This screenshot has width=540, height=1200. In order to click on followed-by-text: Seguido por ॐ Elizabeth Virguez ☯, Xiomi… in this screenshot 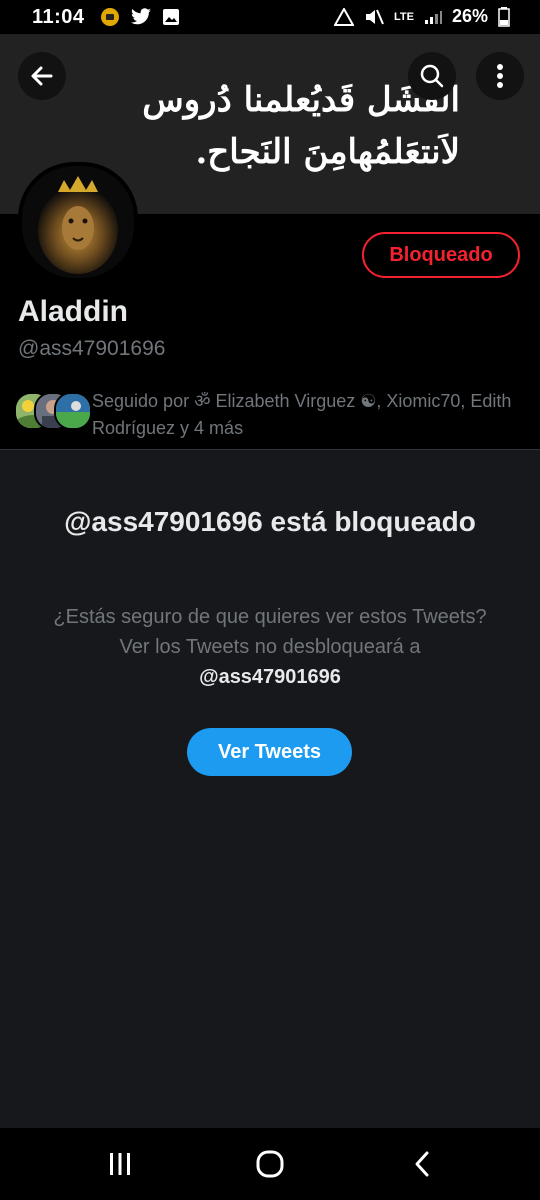, I will do `click(302, 414)`.